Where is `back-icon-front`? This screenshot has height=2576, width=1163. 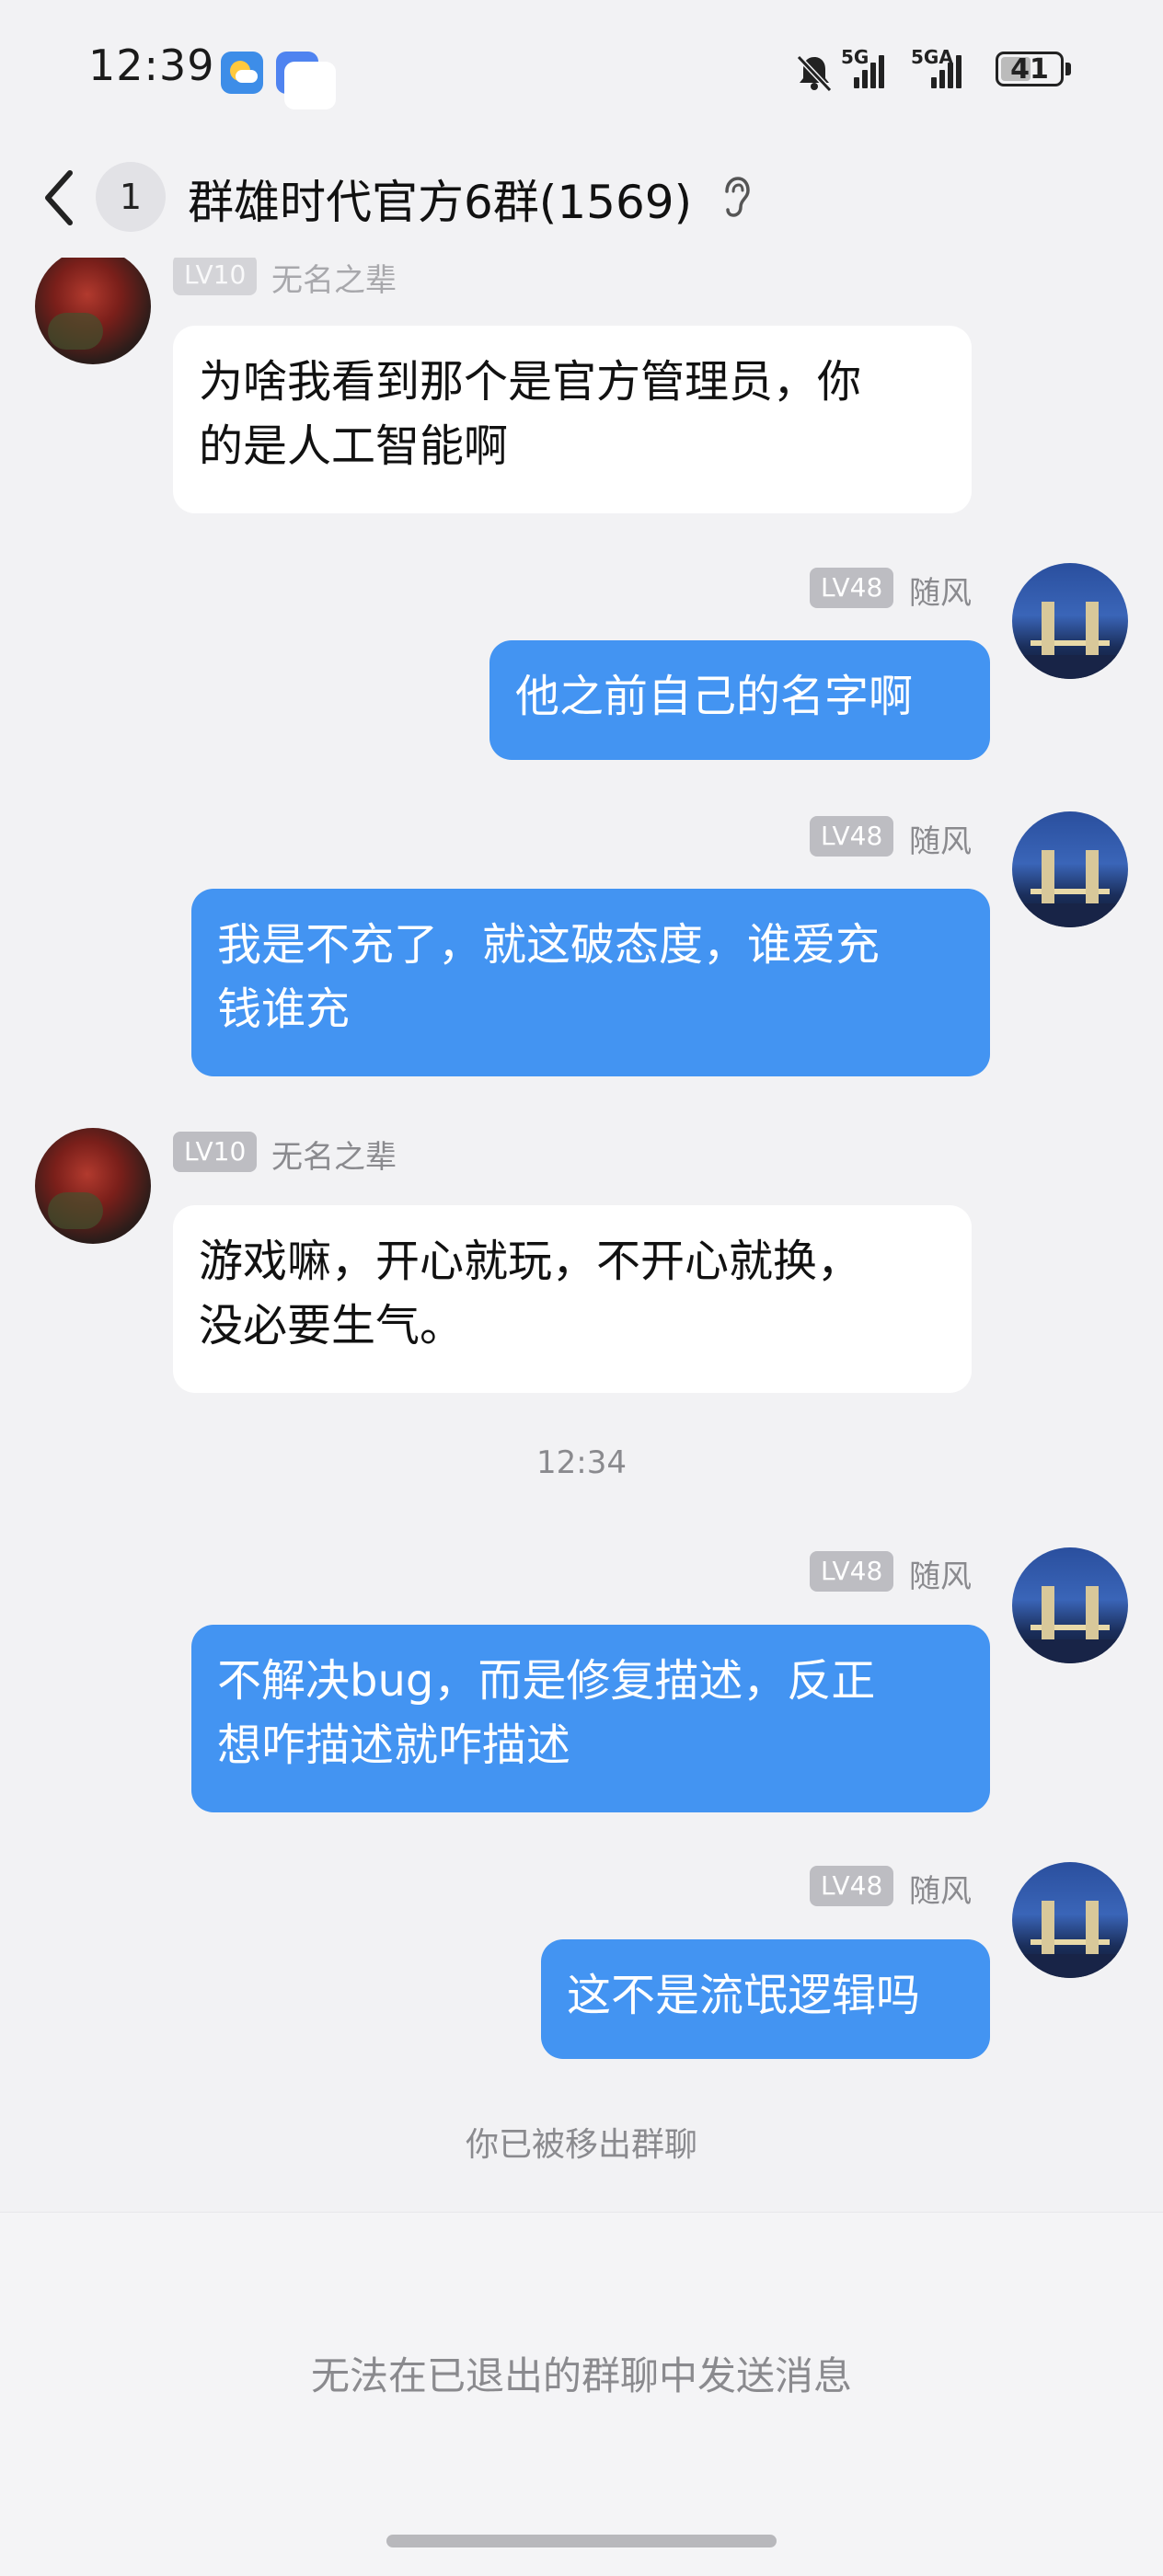
back-icon-front is located at coordinates (60, 198).